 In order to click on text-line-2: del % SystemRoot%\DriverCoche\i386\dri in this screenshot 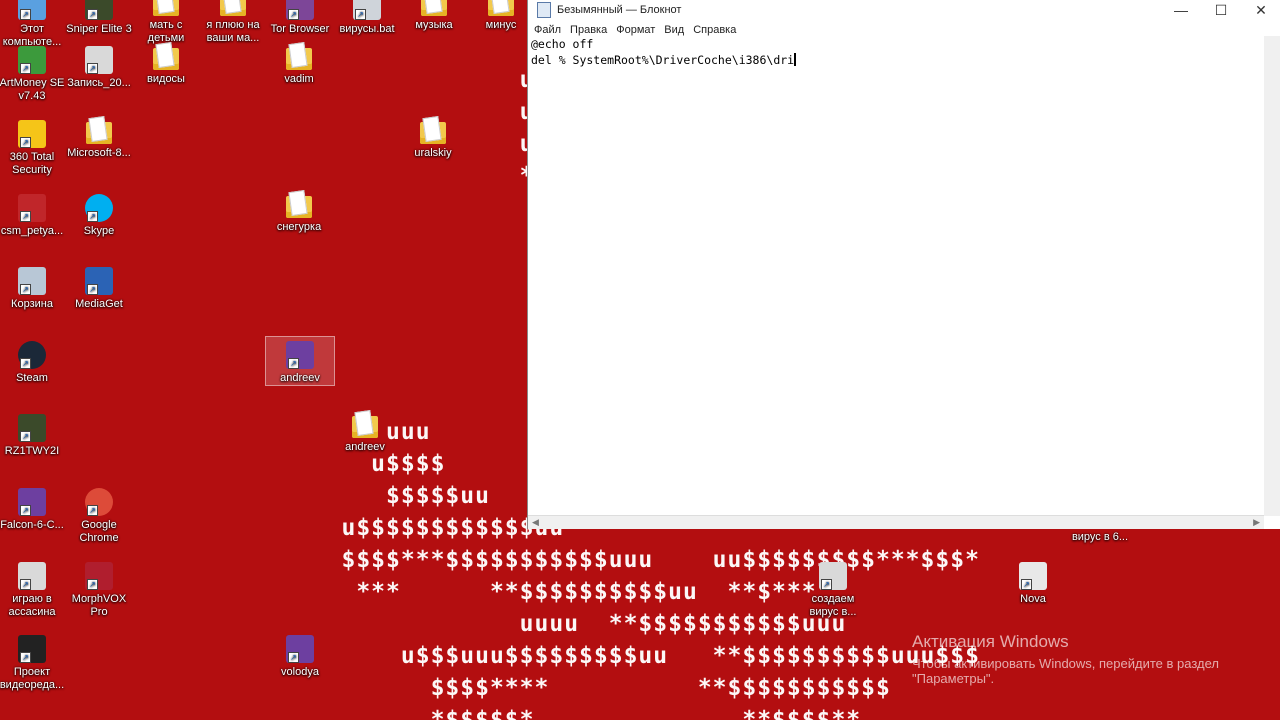, I will do `click(897, 60)`.